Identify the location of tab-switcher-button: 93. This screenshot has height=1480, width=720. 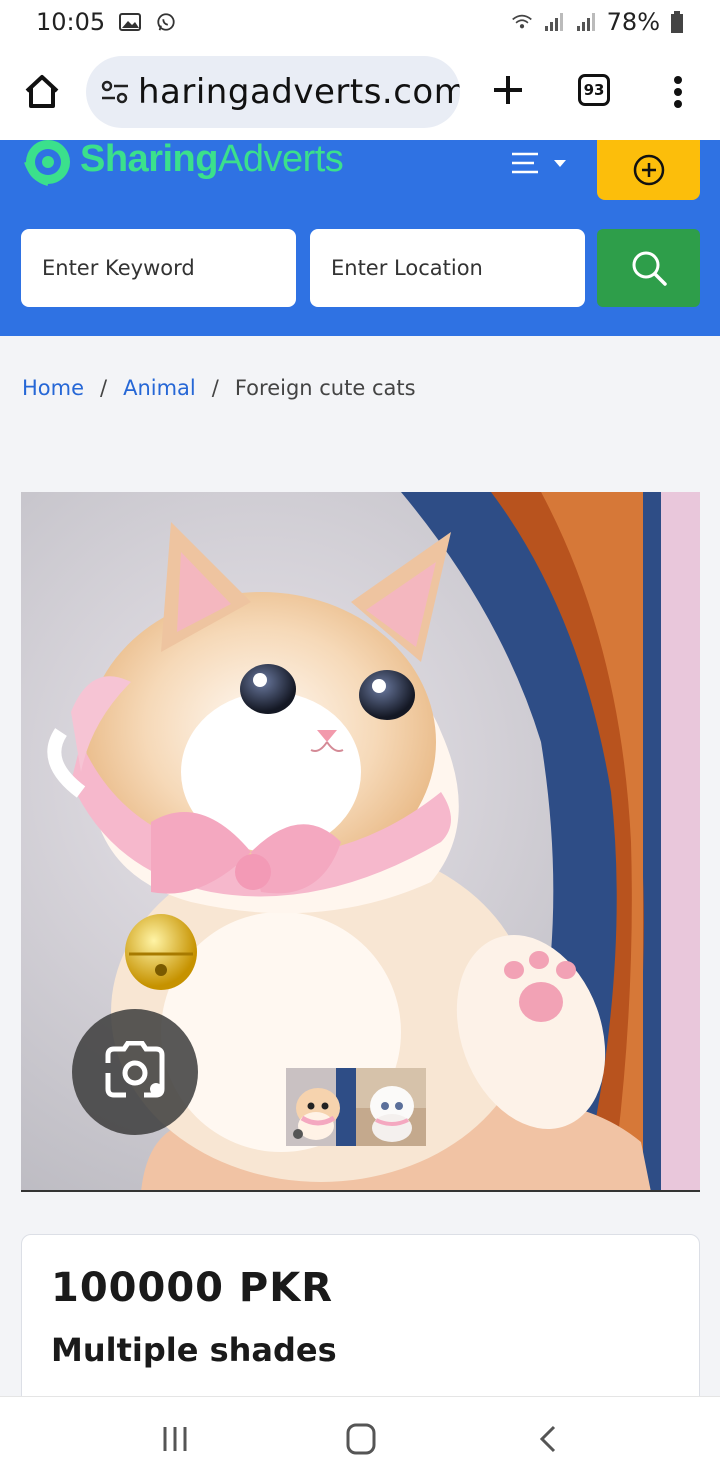
(594, 90).